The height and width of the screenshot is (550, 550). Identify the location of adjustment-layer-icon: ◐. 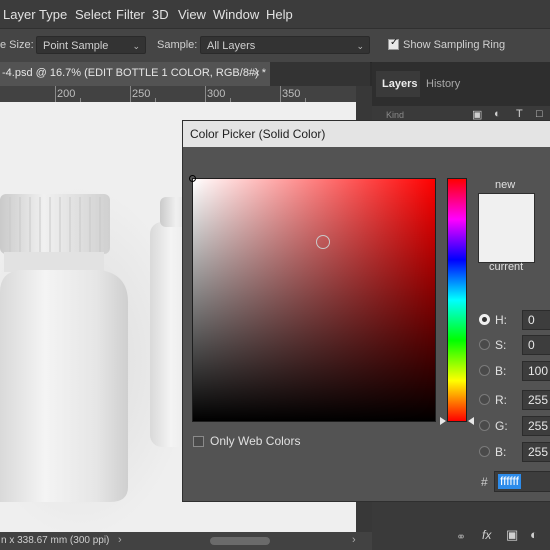
(534, 534).